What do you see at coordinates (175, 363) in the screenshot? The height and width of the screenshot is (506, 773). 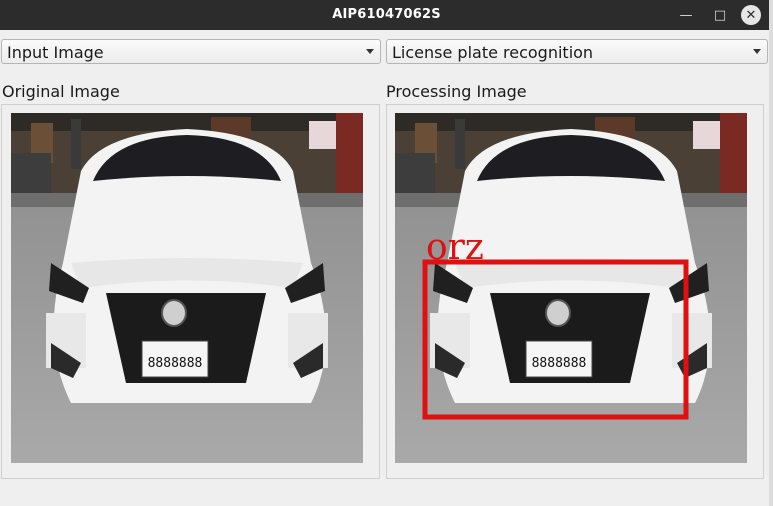 I see `plate-text: 8888888` at bounding box center [175, 363].